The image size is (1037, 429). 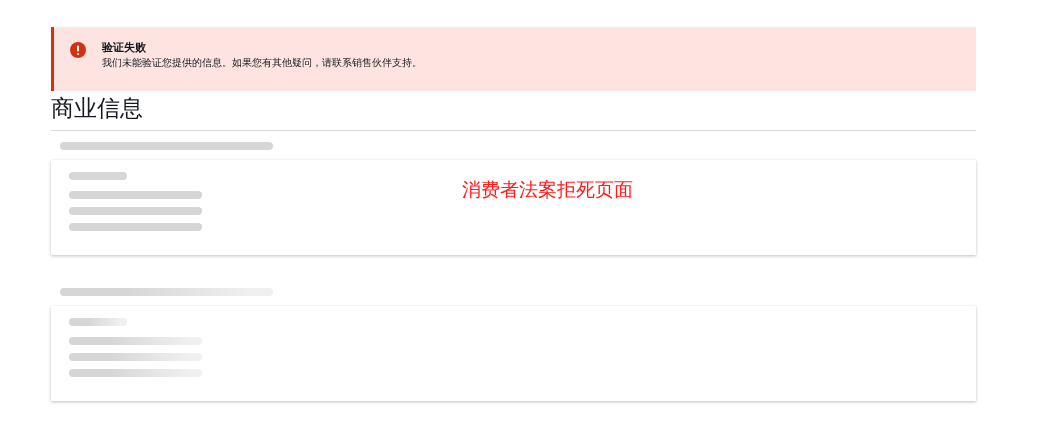 What do you see at coordinates (547, 189) in the screenshot?
I see `overlay-note: 消费者法案拒死页面` at bounding box center [547, 189].